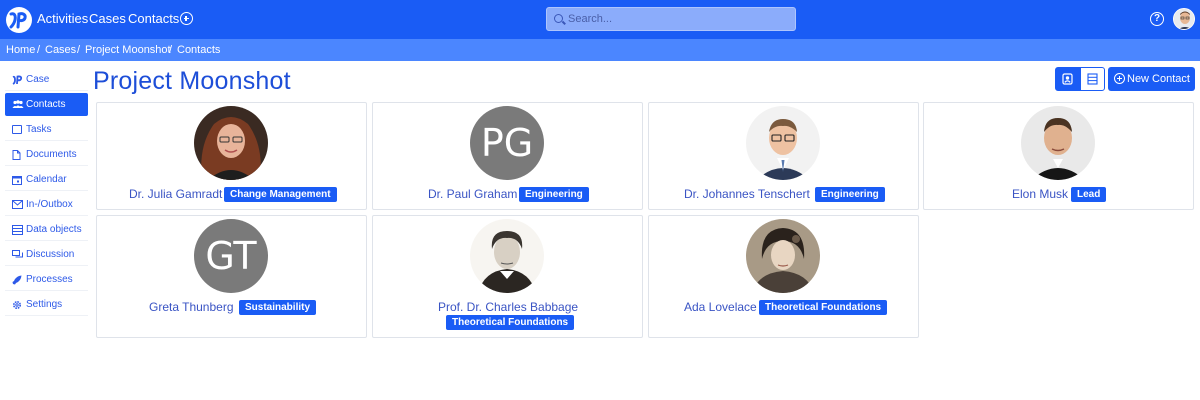  What do you see at coordinates (192, 81) in the screenshot?
I see `page-title: Project Moonshot` at bounding box center [192, 81].